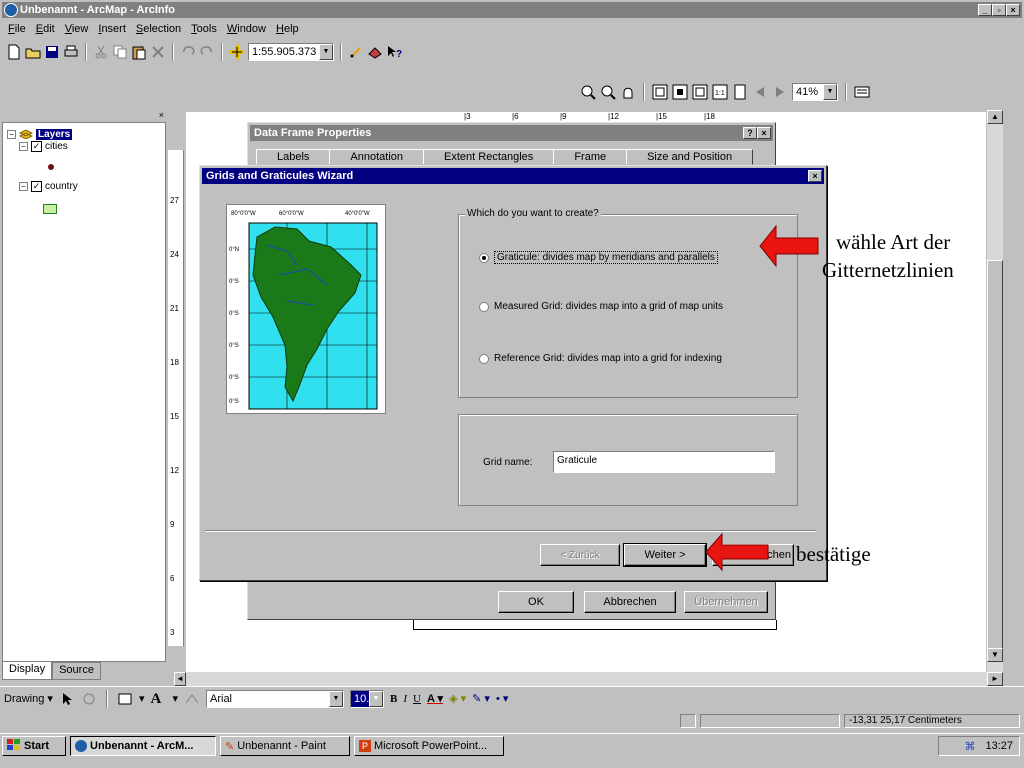 The width and height of the screenshot is (1024, 768). I want to click on annotation-confirm: bestätige, so click(833, 554).